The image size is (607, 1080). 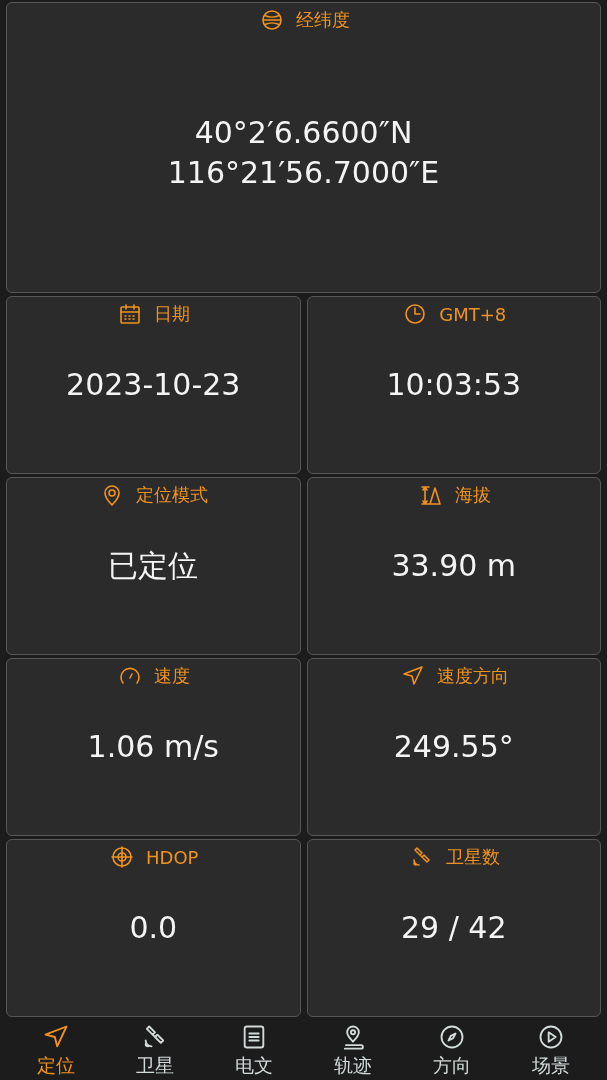 What do you see at coordinates (153, 747) in the screenshot?
I see `card-value: 1.06 m/s` at bounding box center [153, 747].